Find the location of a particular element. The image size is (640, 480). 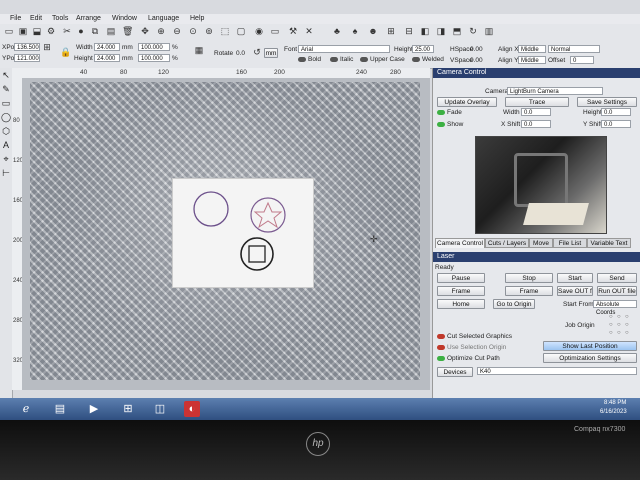

mirror-icon: ⬒ is located at coordinates (457, 31).